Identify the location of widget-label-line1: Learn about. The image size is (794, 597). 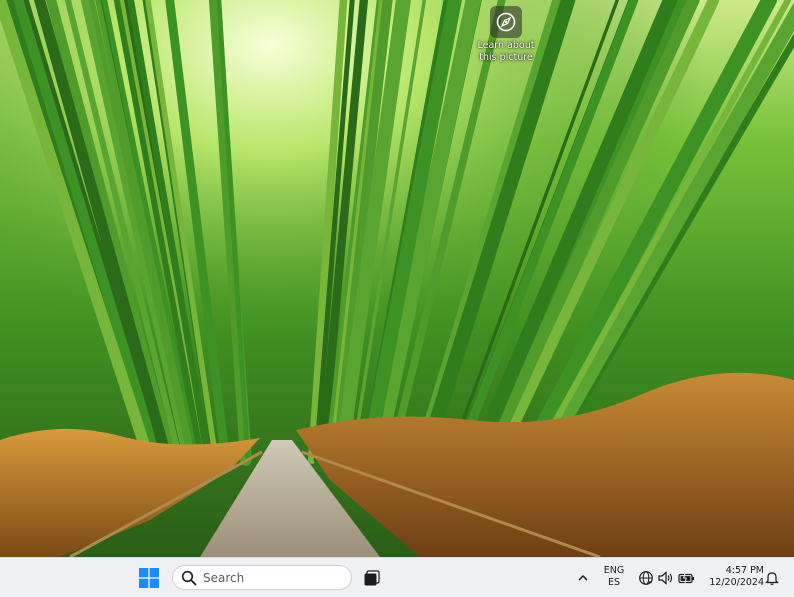
(506, 45).